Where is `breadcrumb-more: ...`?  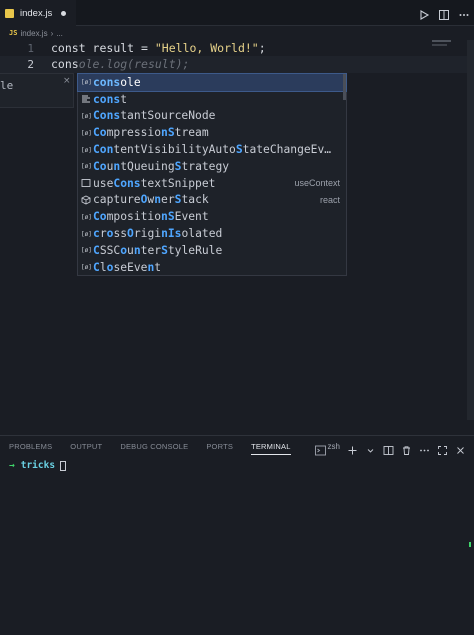 breadcrumb-more: ... is located at coordinates (59, 33).